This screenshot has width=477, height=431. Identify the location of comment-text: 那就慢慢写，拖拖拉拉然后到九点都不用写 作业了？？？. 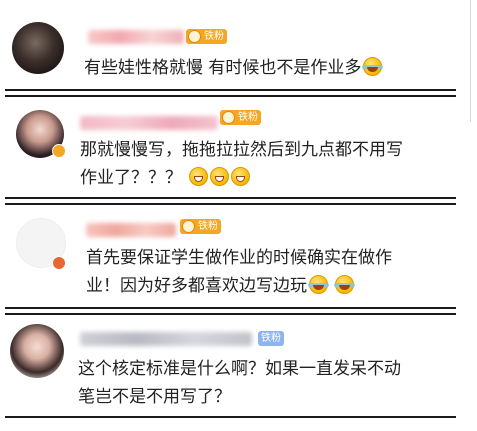
(241, 164).